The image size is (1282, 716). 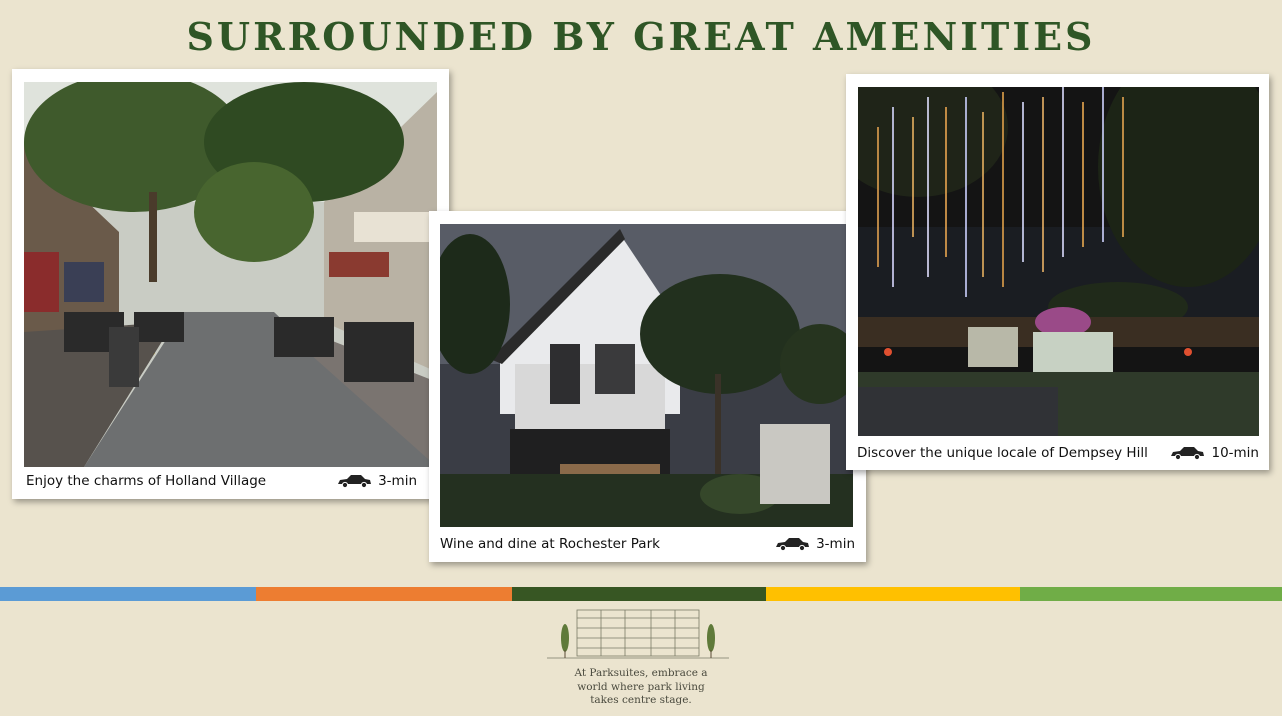 What do you see at coordinates (893, 594) in the screenshot?
I see `color-strip-yellow` at bounding box center [893, 594].